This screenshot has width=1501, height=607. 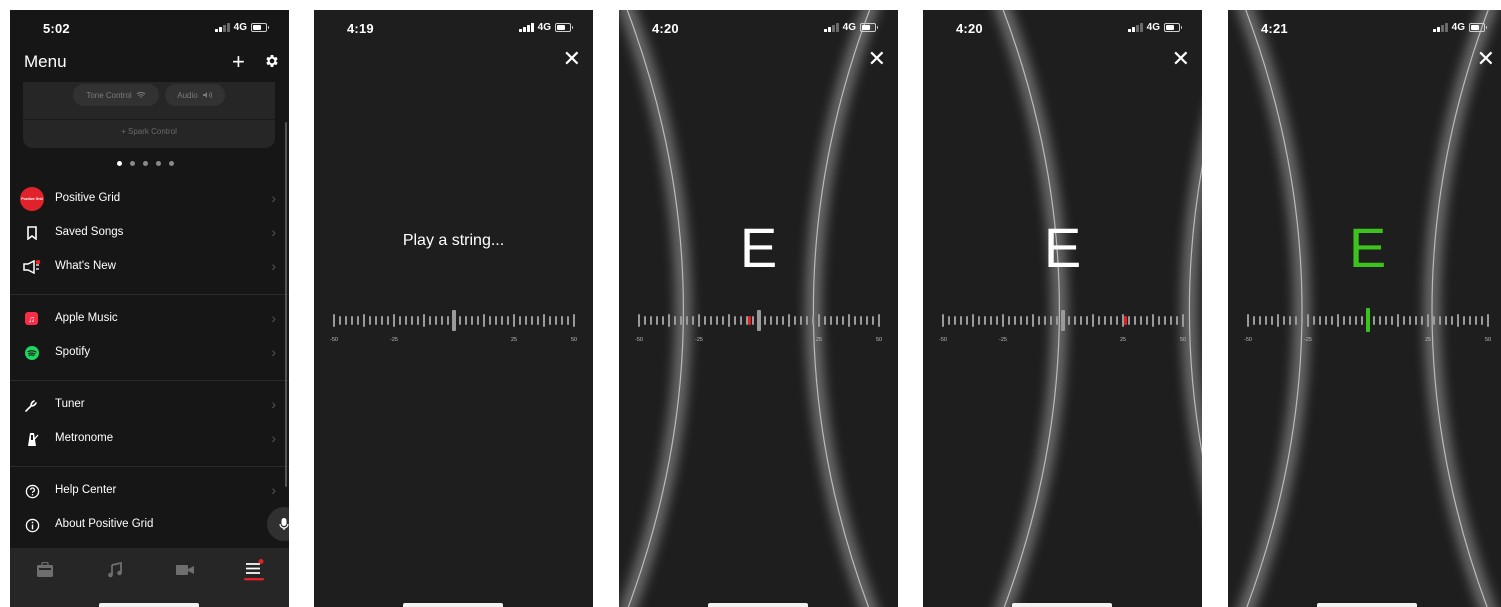 I want to click on tab-menu, so click(x=254, y=570).